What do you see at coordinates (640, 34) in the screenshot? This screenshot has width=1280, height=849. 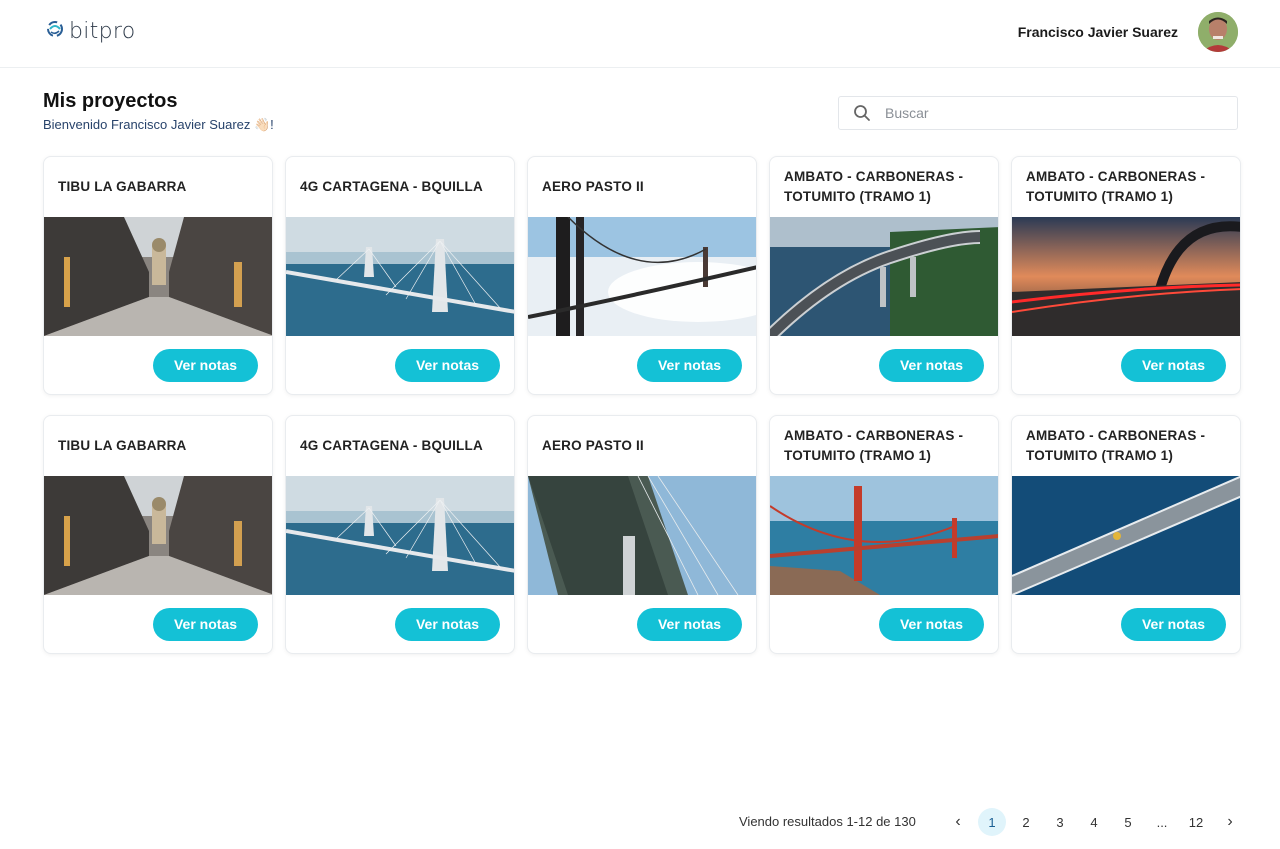 I see `top-bar: bitpro Francisco Javier Suarez` at bounding box center [640, 34].